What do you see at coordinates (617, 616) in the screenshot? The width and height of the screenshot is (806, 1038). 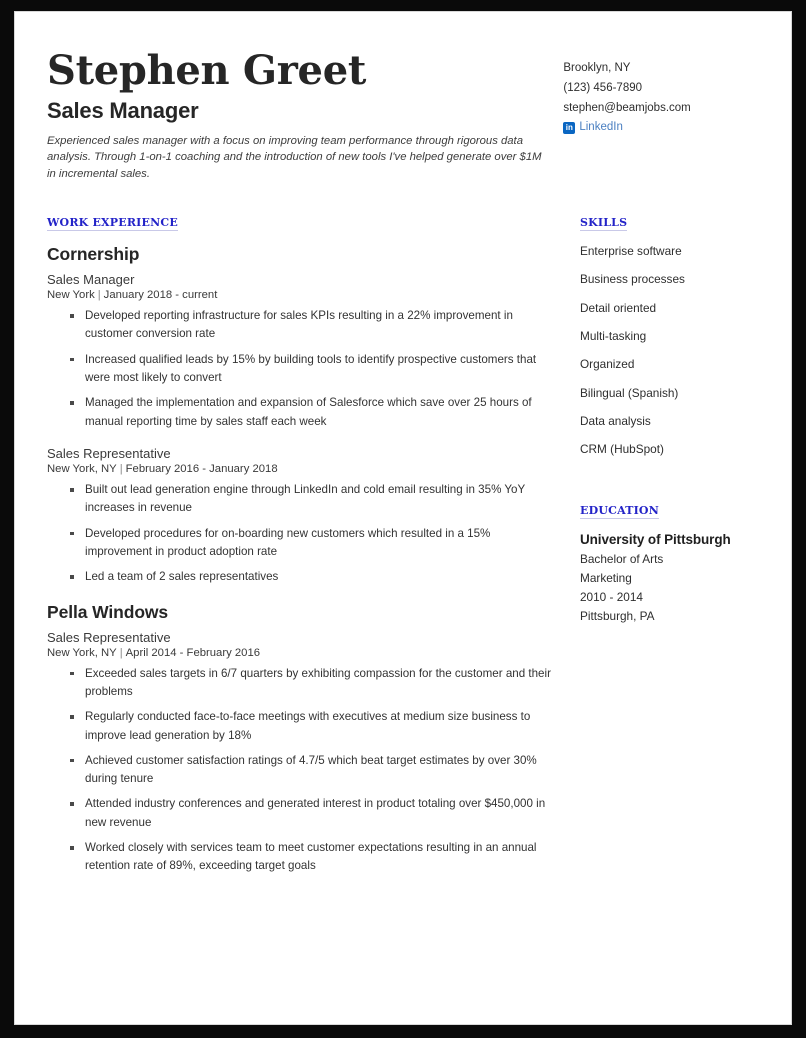 I see `education-location: Pittsburgh, PA` at bounding box center [617, 616].